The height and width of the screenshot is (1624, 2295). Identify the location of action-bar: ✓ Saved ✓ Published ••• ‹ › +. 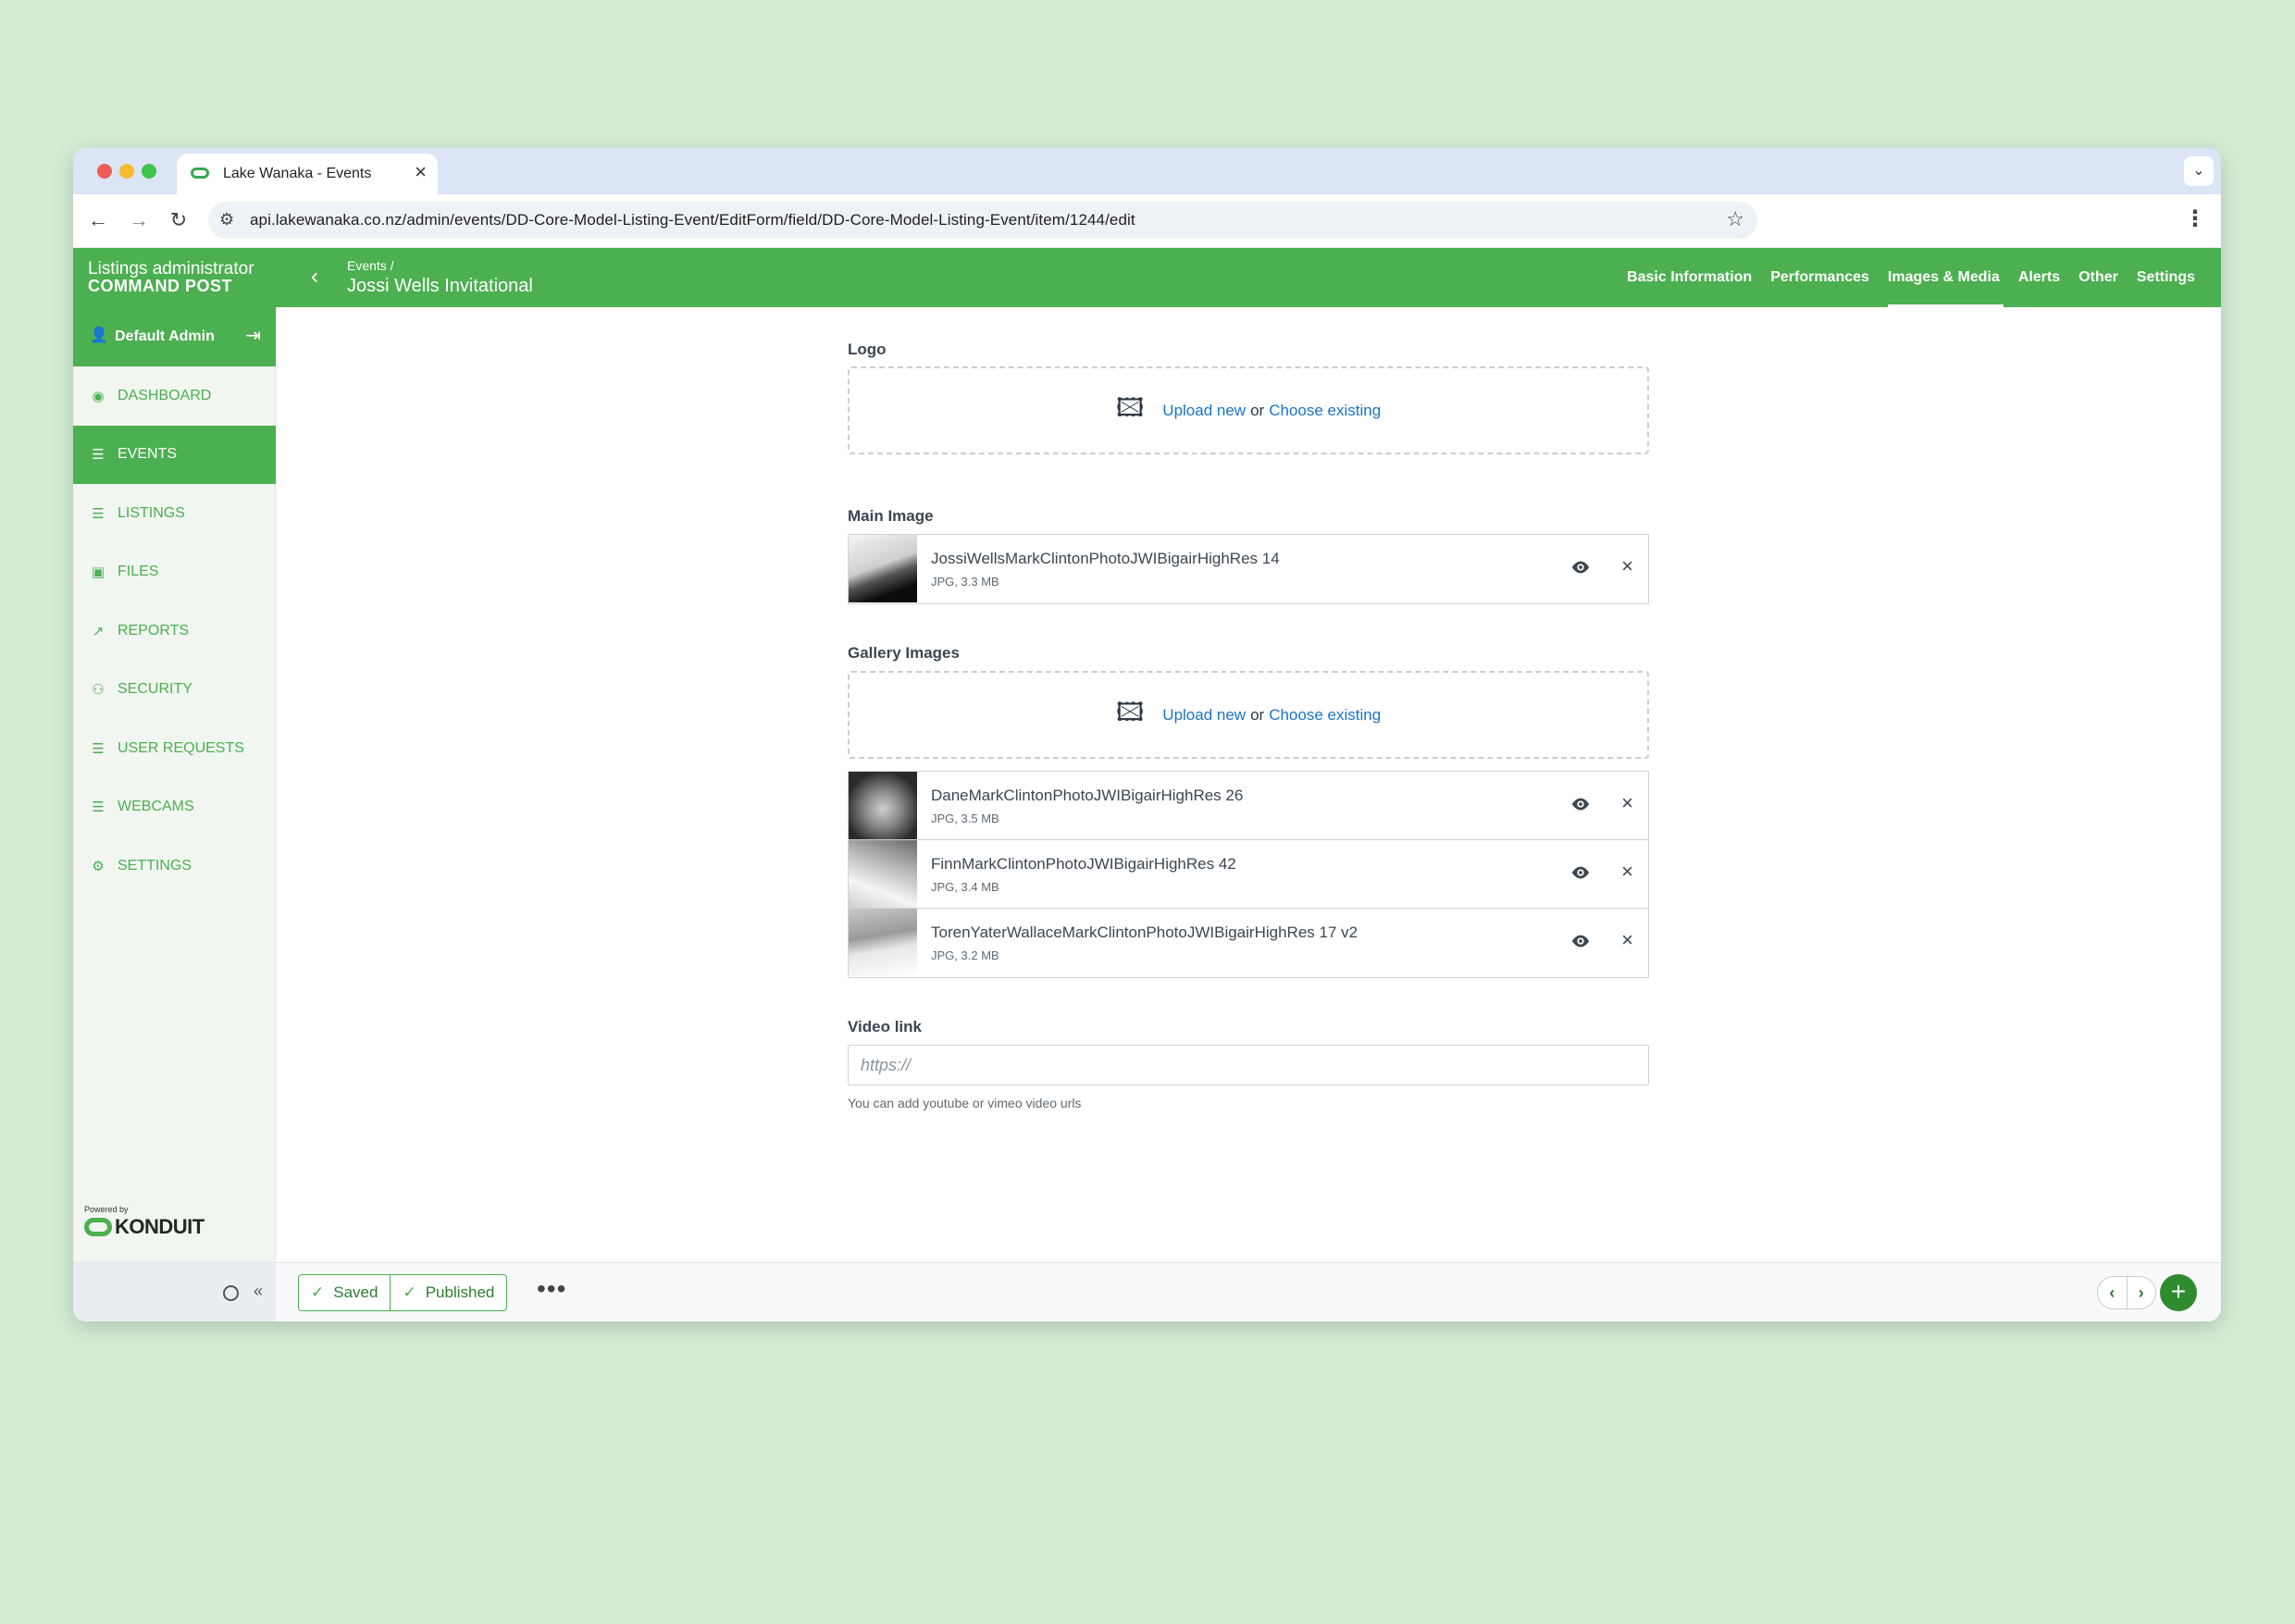
(1249, 1291).